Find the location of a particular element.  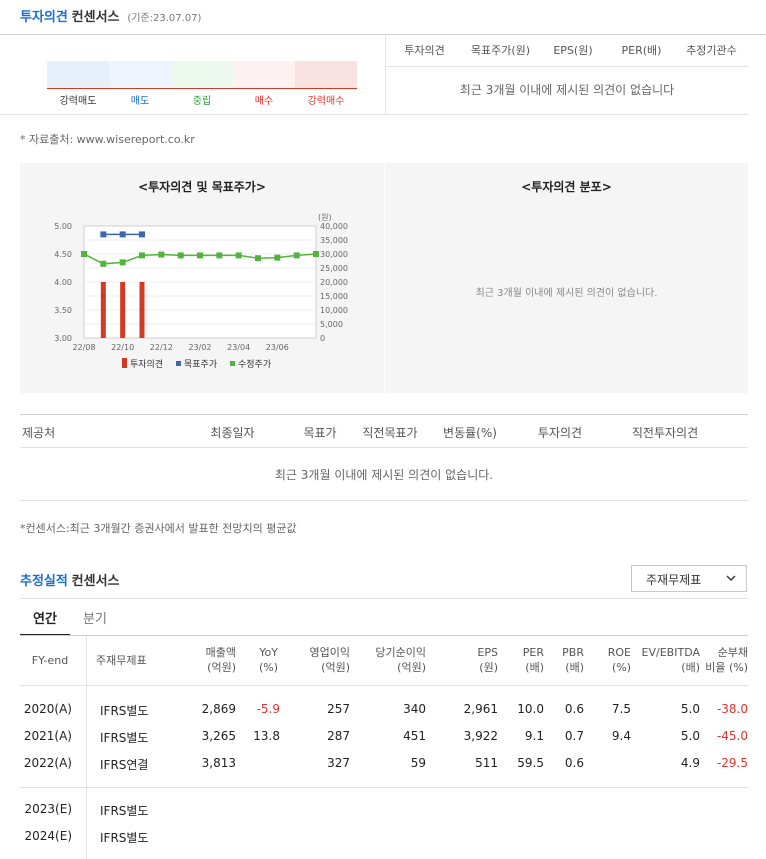

section-bottom-line is located at coordinates (374, 114).